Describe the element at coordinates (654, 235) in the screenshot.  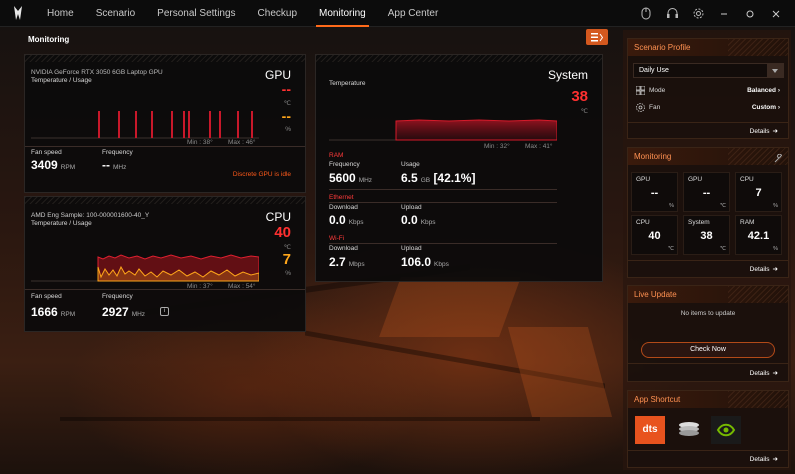
I see `monitor-tile-cpu-temp: CPU 40 ℃` at that location.